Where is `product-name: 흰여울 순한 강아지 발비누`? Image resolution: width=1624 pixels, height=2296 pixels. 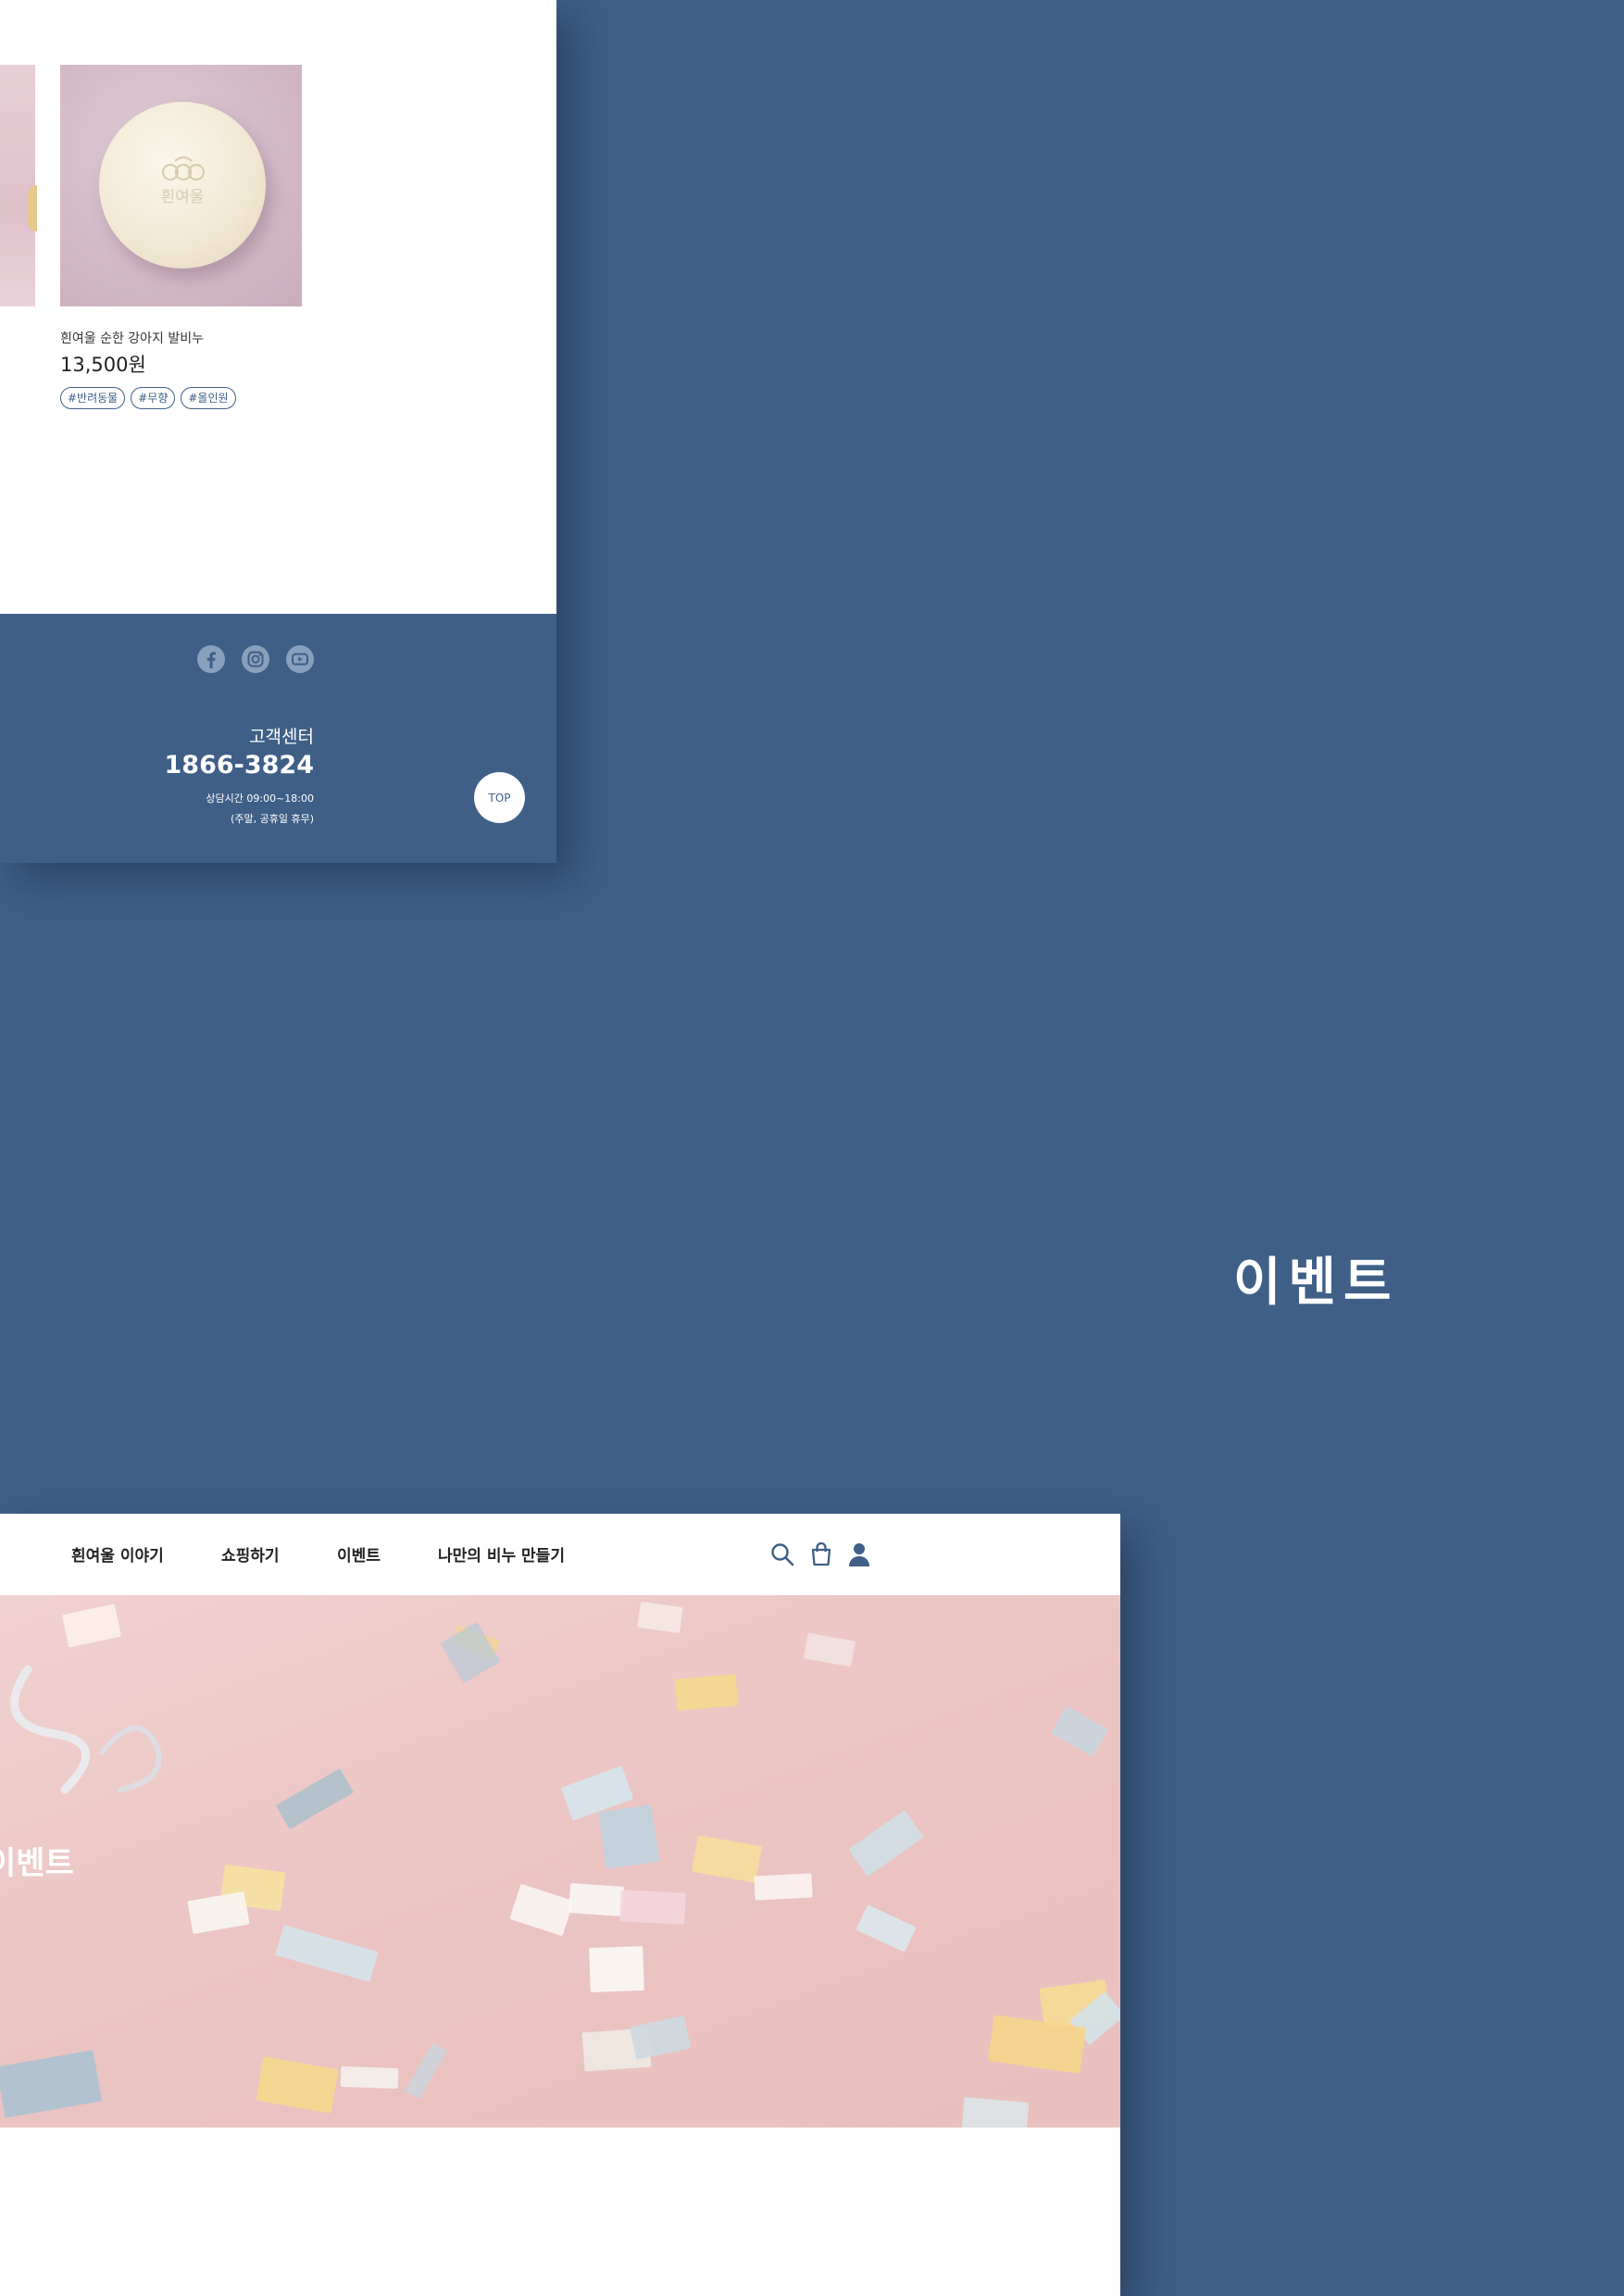
product-name: 흰여울 순한 강아지 발비누 is located at coordinates (132, 338).